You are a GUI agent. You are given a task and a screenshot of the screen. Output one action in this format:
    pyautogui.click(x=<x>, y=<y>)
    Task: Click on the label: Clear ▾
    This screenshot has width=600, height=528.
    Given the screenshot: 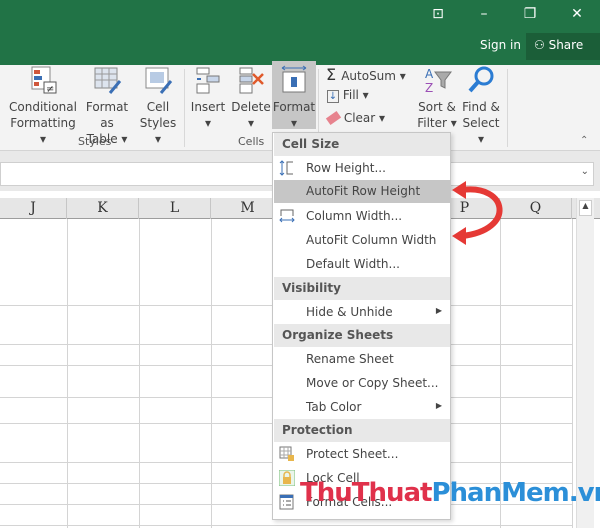 What is the action you would take?
    pyautogui.click(x=364, y=118)
    